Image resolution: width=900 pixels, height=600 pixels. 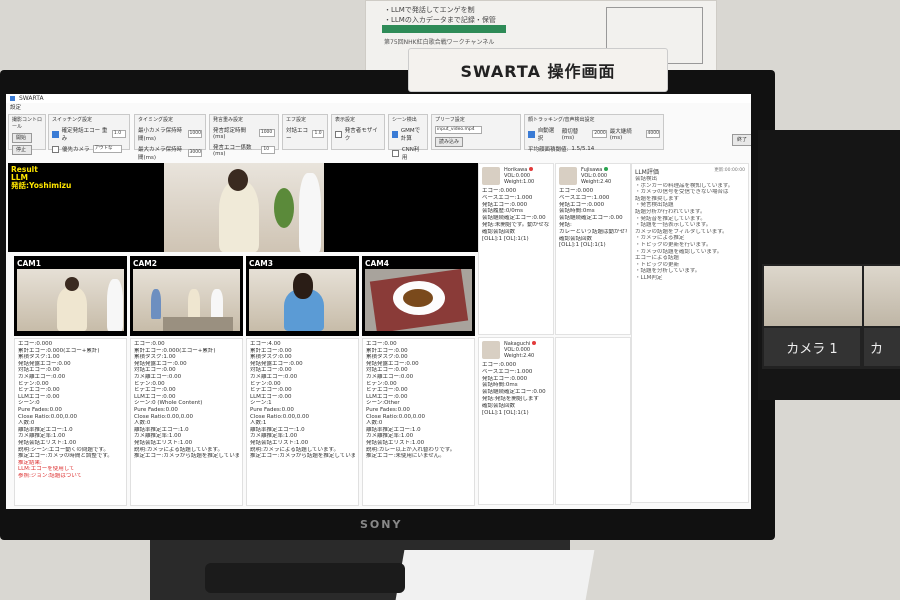 I want to click on group-label: 表示設定, so click(x=345, y=120).